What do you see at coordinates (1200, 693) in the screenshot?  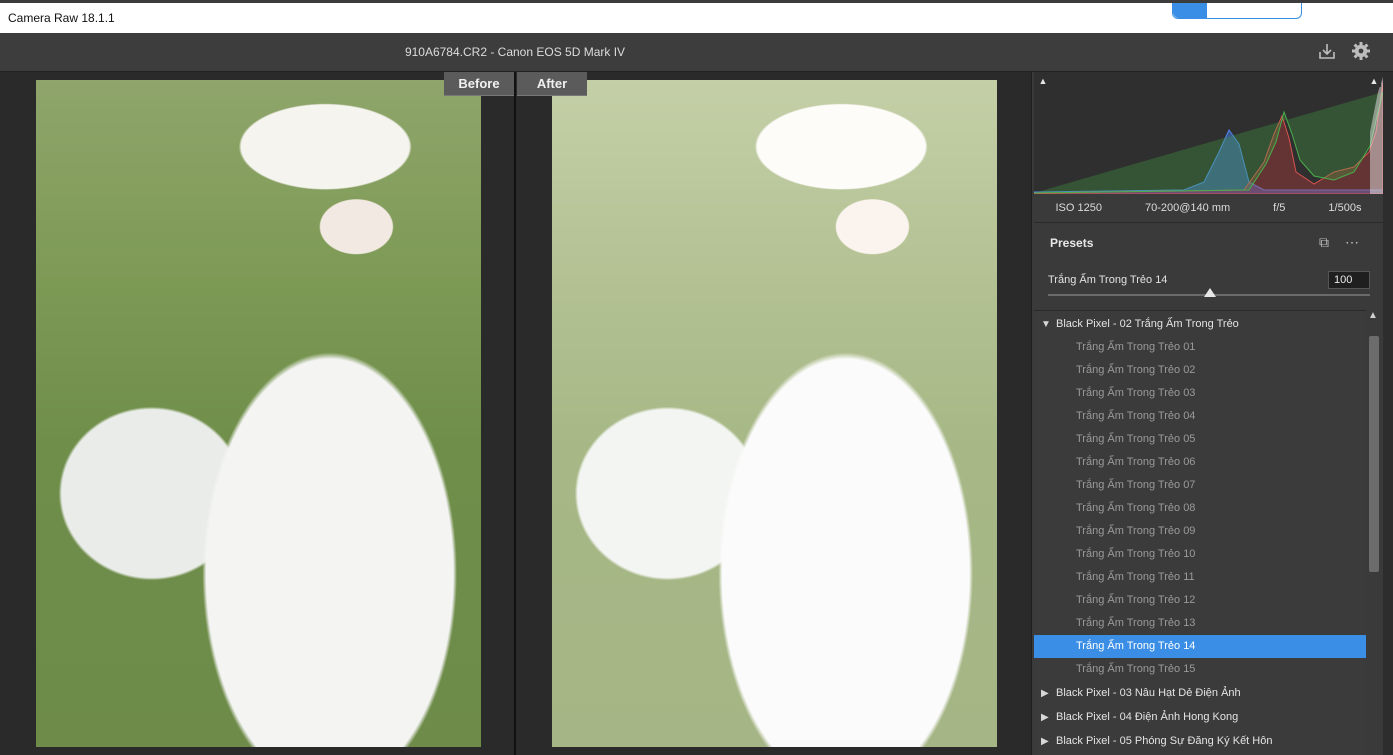 I see `preset-group: ▶ Black Pixel - 03 Nâu Hạt Dẻ Điện Ảnh` at bounding box center [1200, 693].